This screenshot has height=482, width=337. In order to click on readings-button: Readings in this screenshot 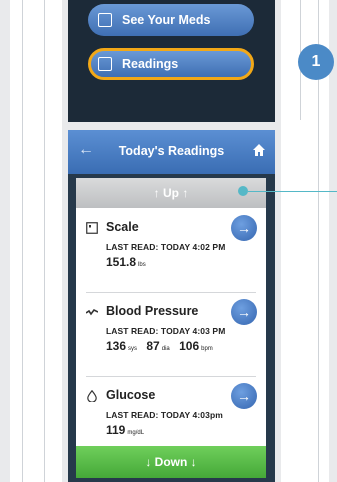, I will do `click(171, 64)`.